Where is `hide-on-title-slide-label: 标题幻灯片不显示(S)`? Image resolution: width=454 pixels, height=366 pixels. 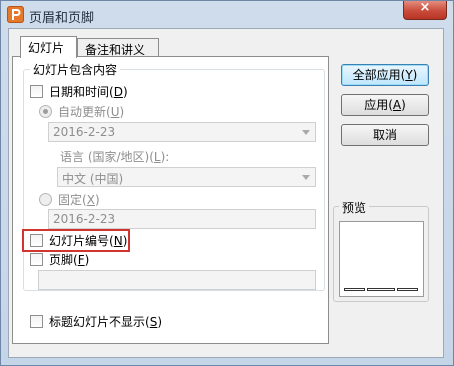
hide-on-title-slide-label: 标题幻灯片不显示(S) is located at coordinates (105, 321).